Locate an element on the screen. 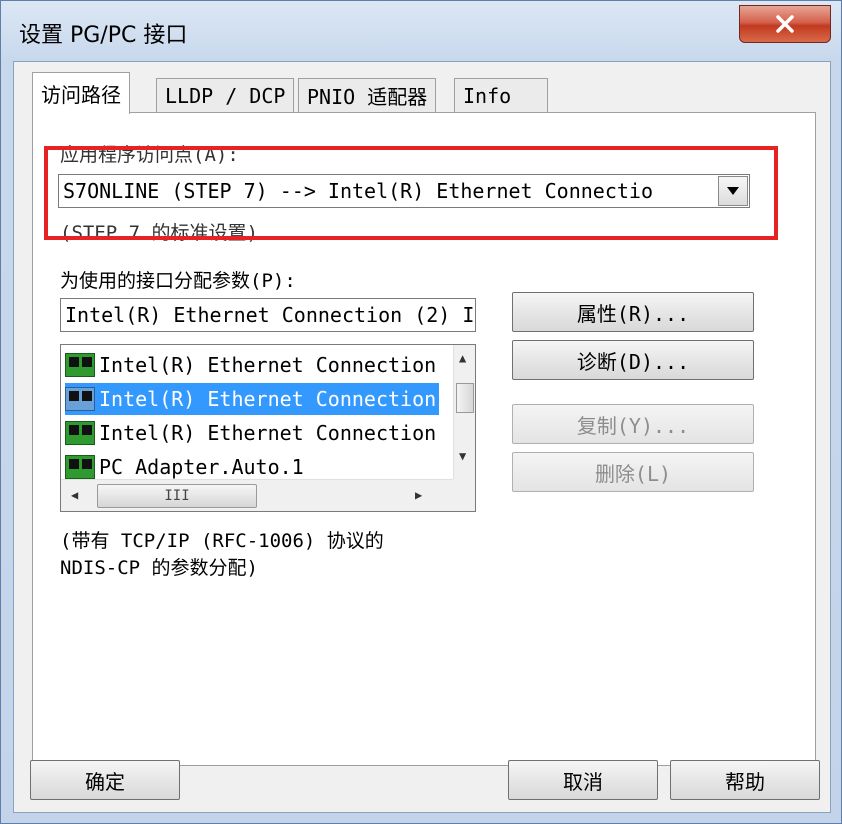 This screenshot has height=824, width=842. horizontal-scroll-thumb: III is located at coordinates (177, 496).